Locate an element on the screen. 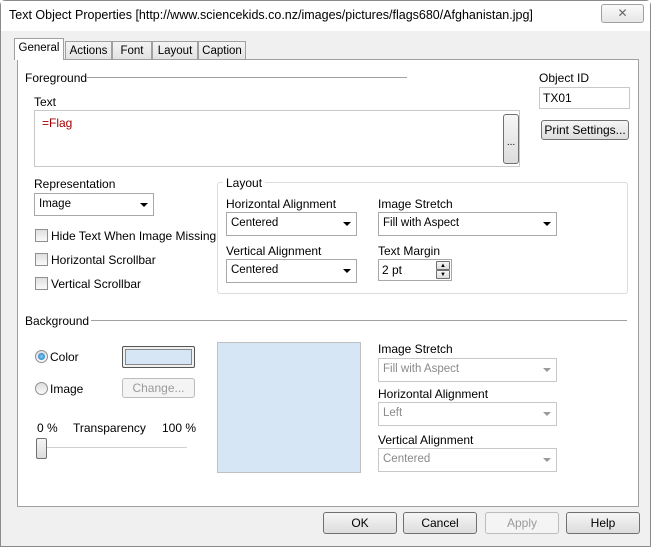  spin-down-icon: ▼ is located at coordinates (443, 274).